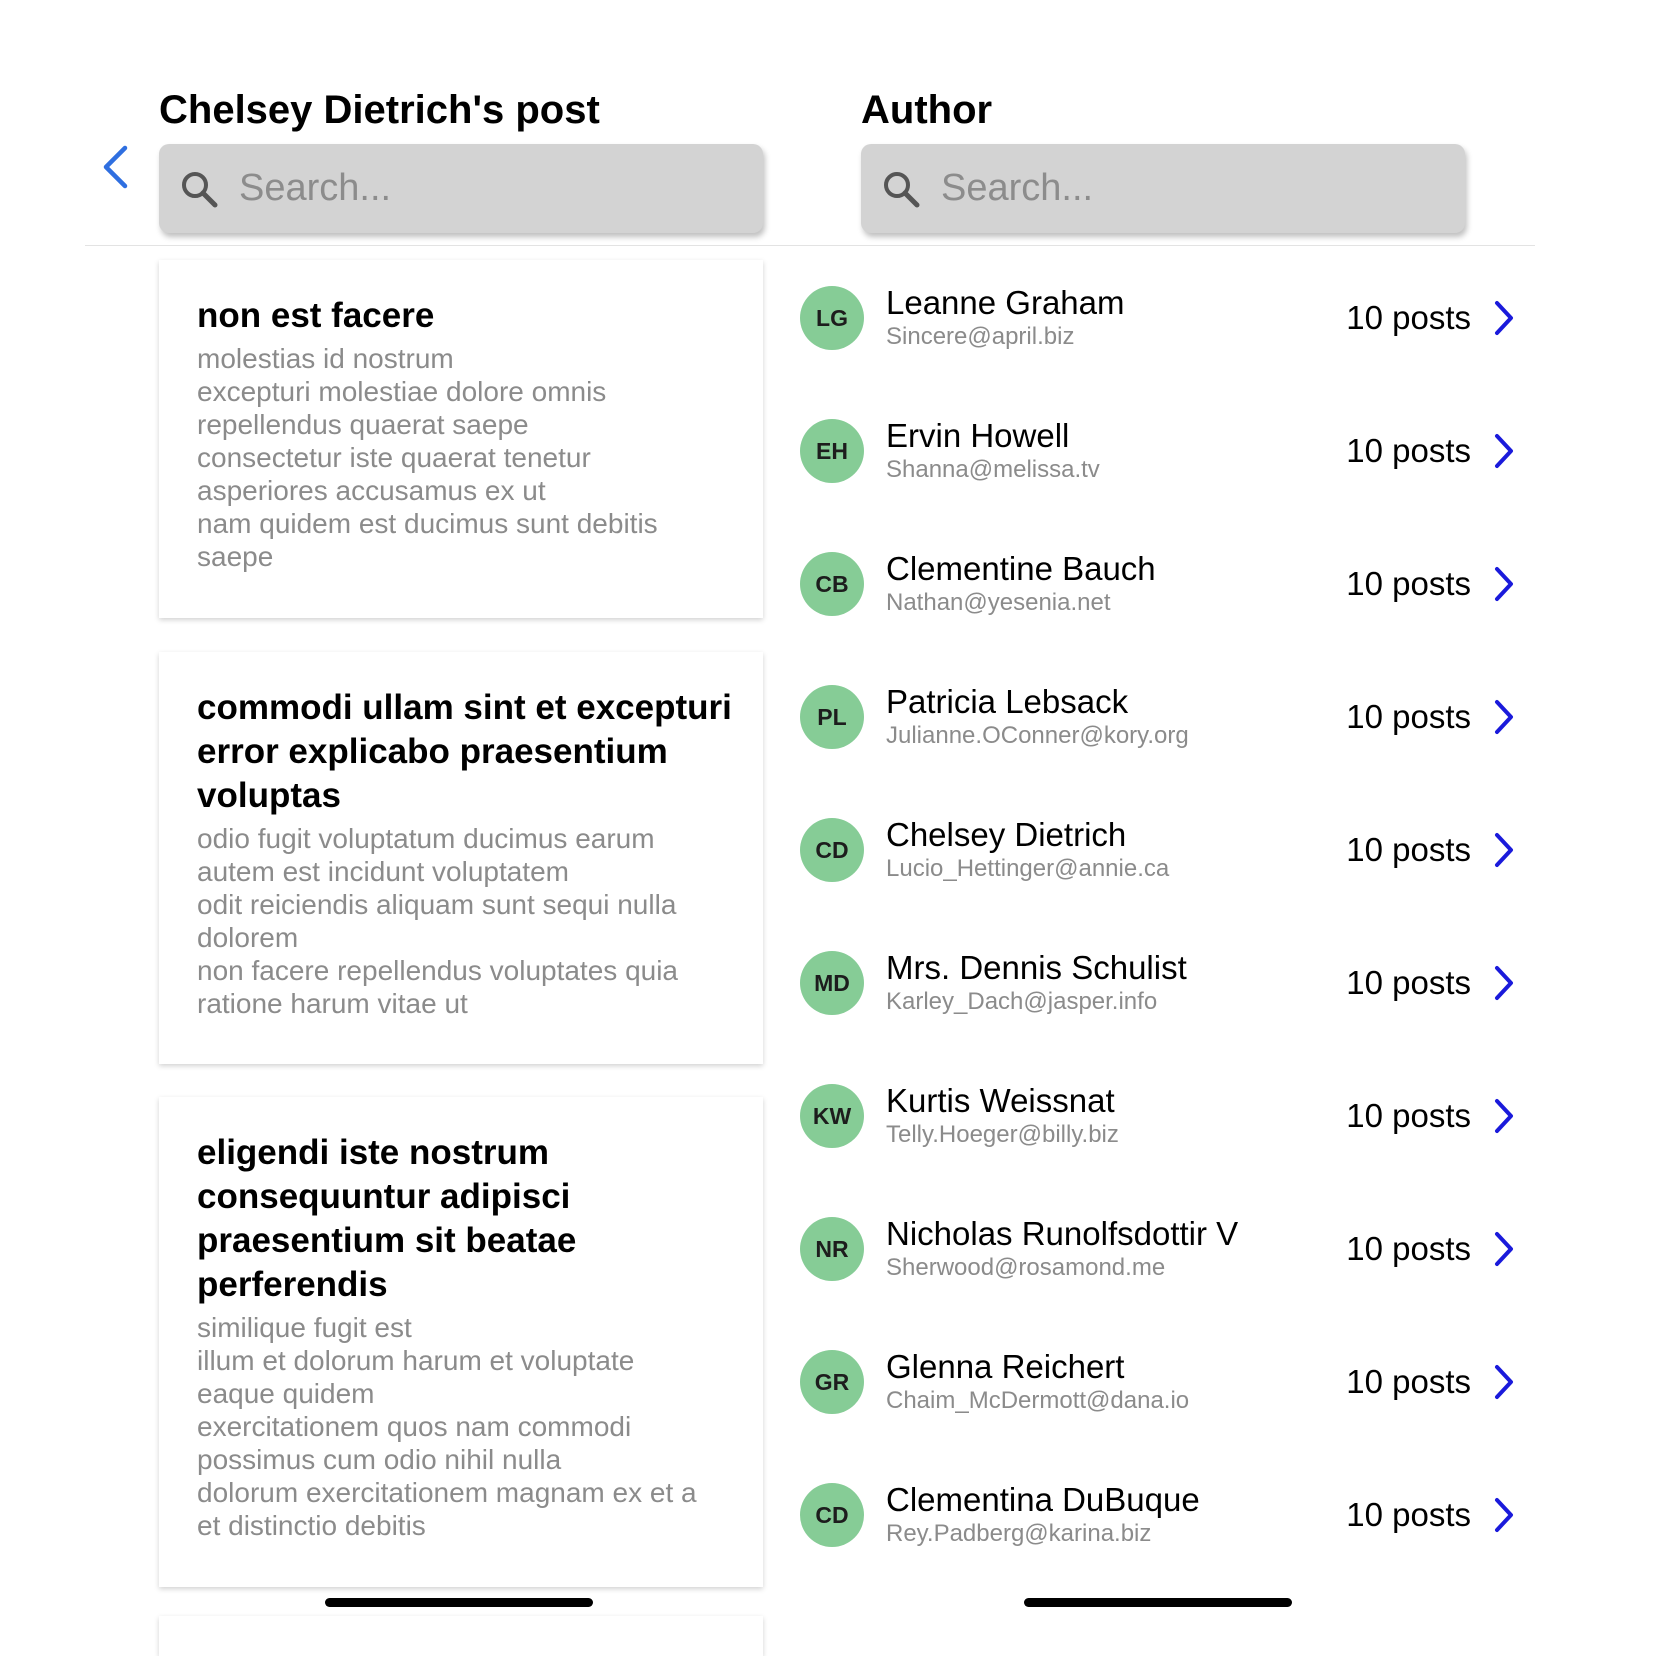 Image resolution: width=1656 pixels, height=1656 pixels. What do you see at coordinates (832, 1116) in the screenshot?
I see `avatar: KW` at bounding box center [832, 1116].